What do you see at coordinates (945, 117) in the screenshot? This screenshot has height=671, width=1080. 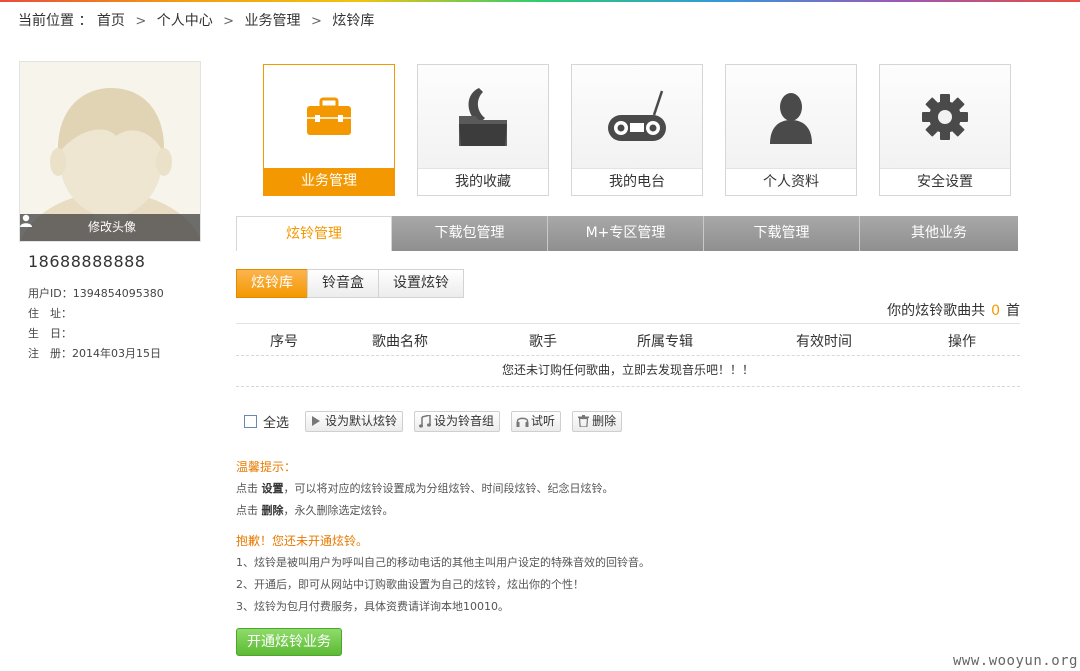 I see `gear-icon` at bounding box center [945, 117].